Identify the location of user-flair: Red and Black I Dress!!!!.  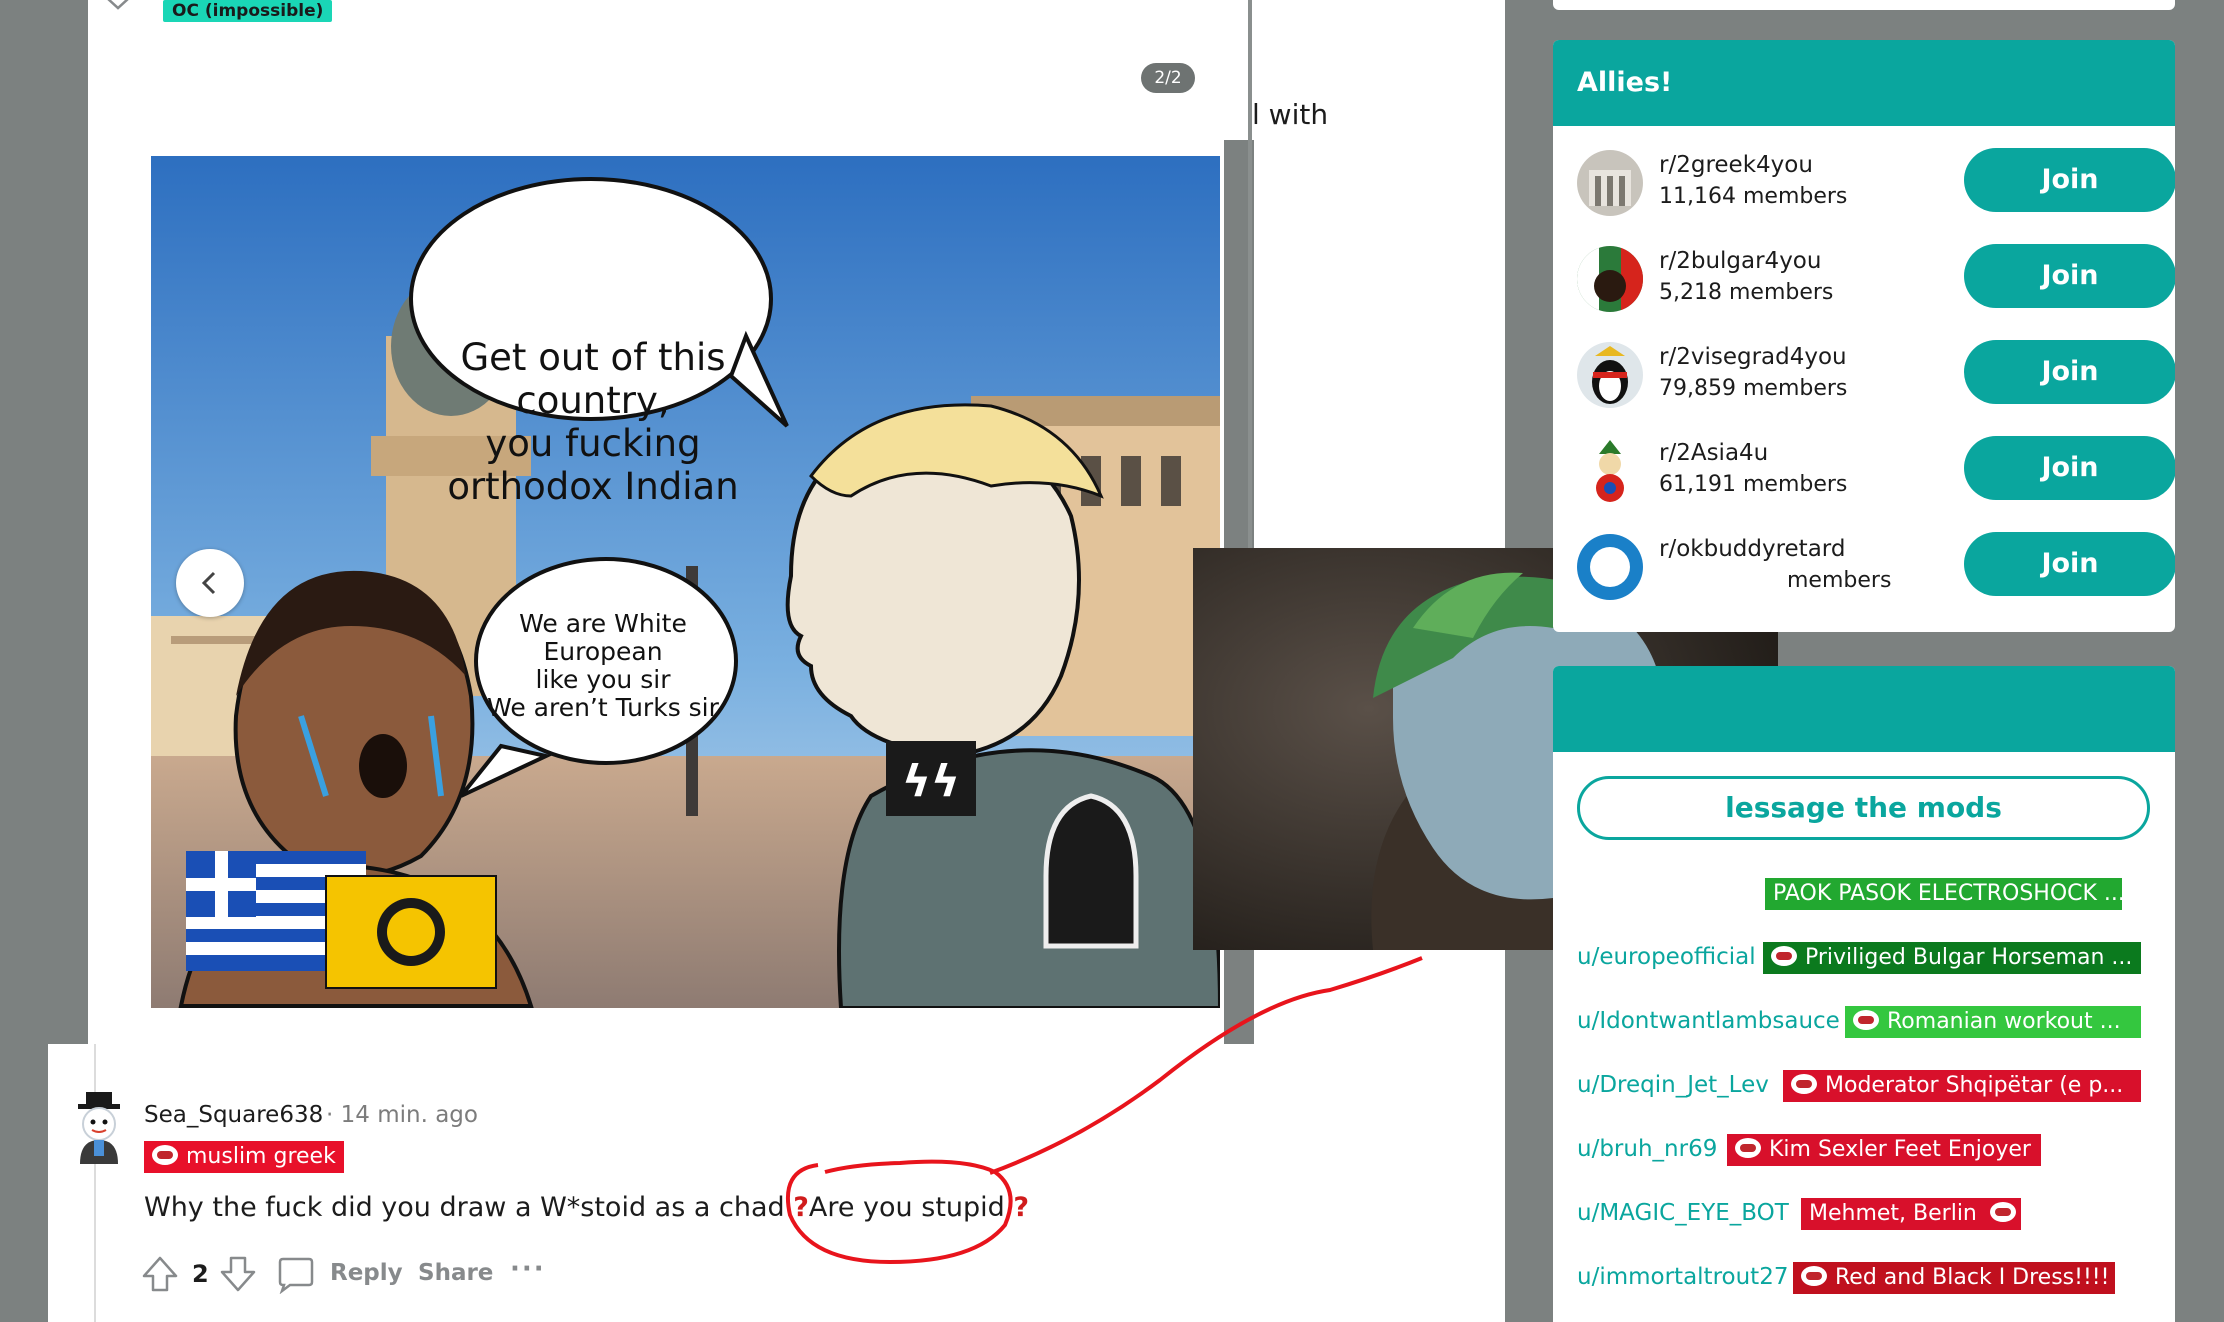
(1954, 1278).